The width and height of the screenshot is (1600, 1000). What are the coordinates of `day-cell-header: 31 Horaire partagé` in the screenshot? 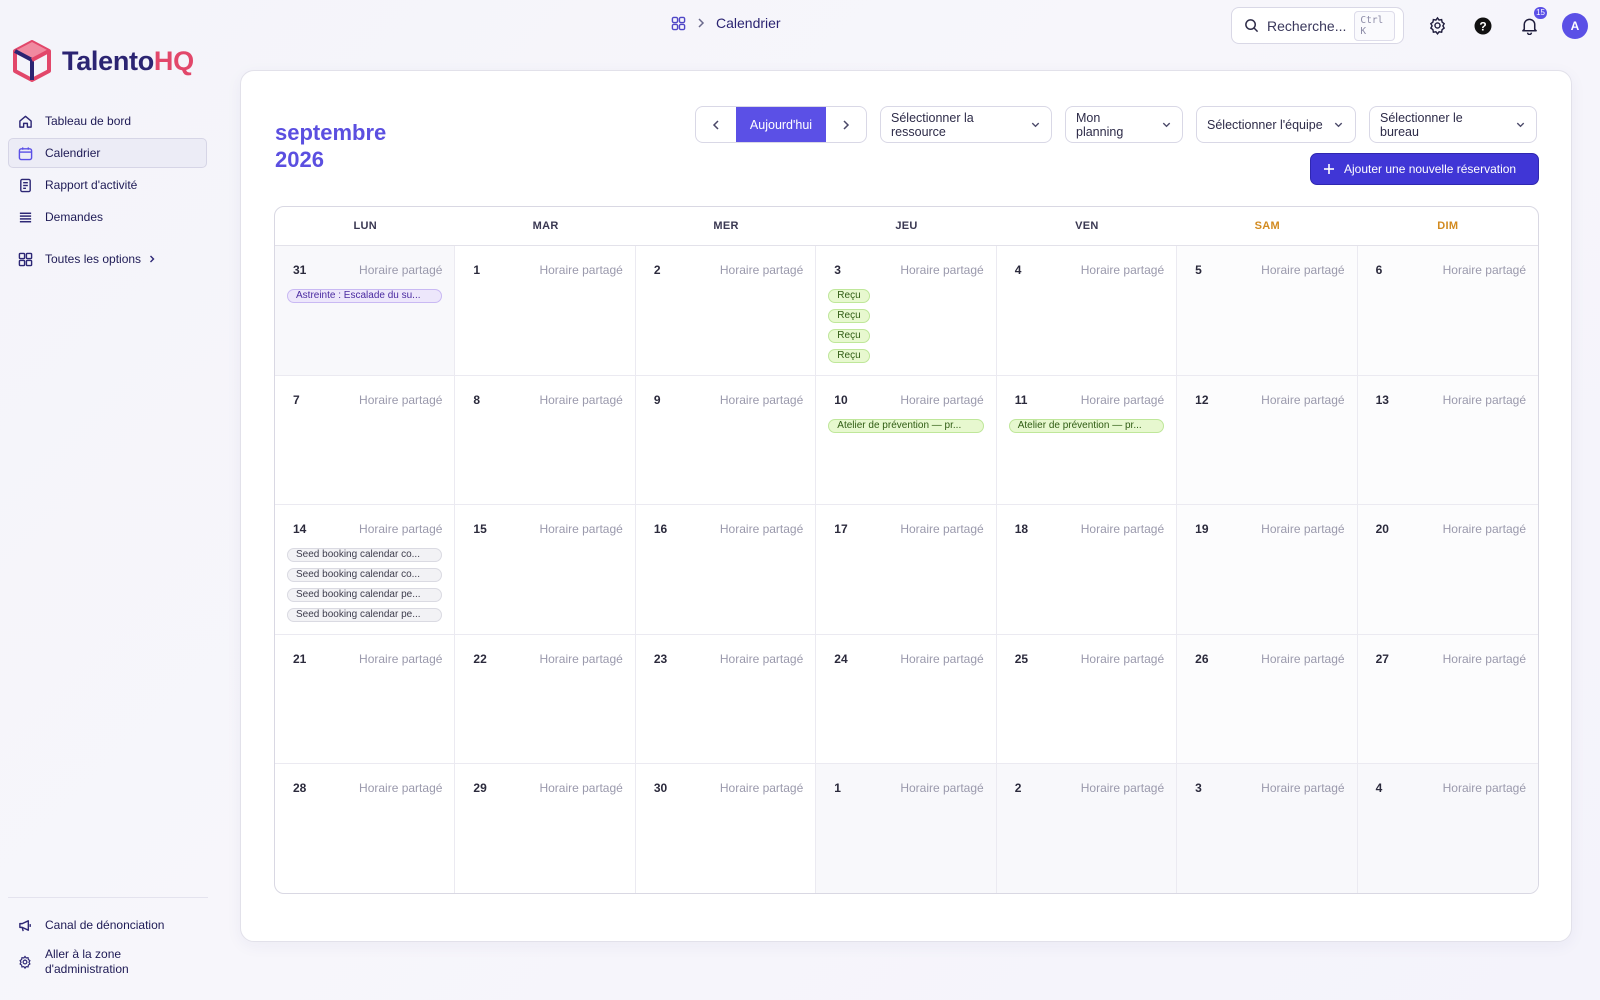 It's located at (364, 270).